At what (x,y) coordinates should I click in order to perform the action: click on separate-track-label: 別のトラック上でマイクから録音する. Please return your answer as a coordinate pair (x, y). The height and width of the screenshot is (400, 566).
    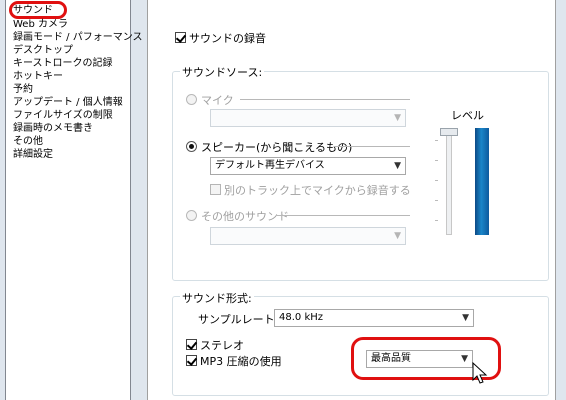
    Looking at the image, I should click on (317, 190).